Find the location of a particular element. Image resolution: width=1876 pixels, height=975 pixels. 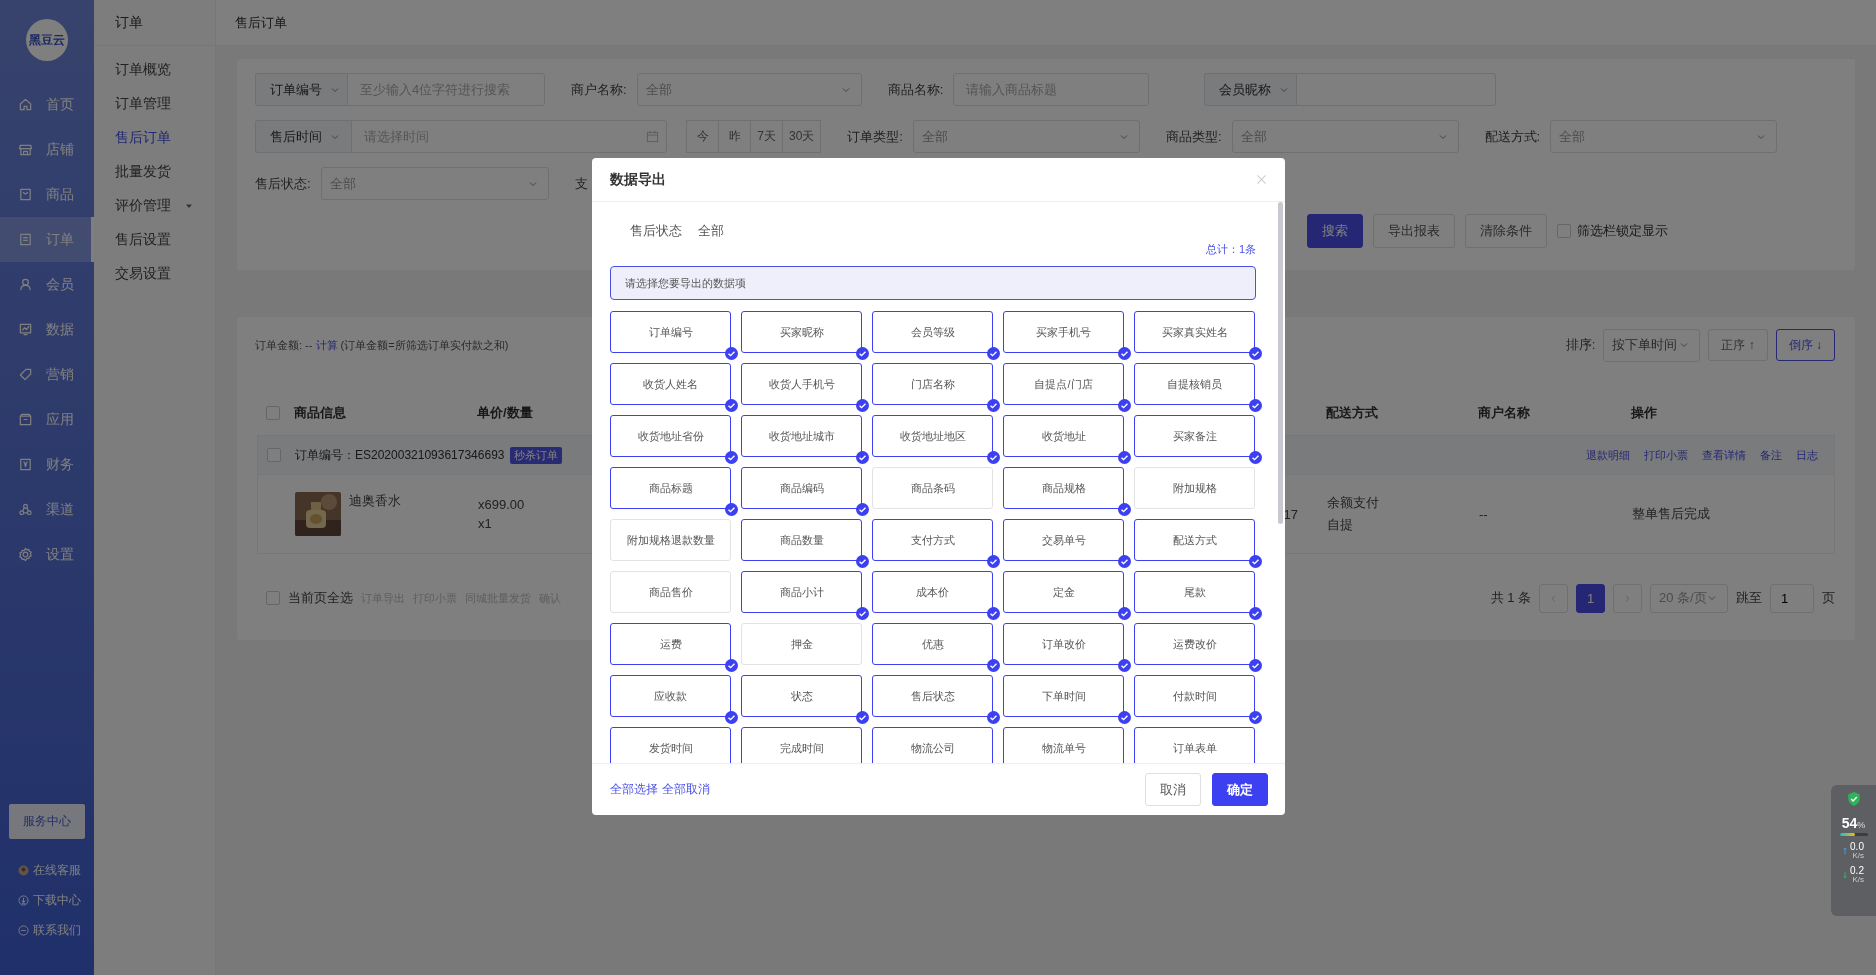

export-field-option: 定金 is located at coordinates (1063, 592).